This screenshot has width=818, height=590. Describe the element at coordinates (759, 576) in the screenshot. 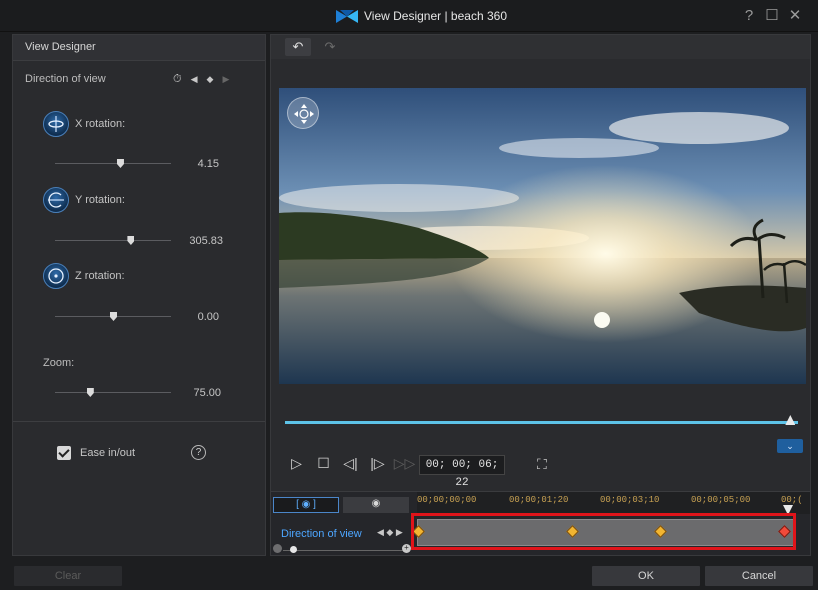

I see `cancel-button: Cancel` at that location.